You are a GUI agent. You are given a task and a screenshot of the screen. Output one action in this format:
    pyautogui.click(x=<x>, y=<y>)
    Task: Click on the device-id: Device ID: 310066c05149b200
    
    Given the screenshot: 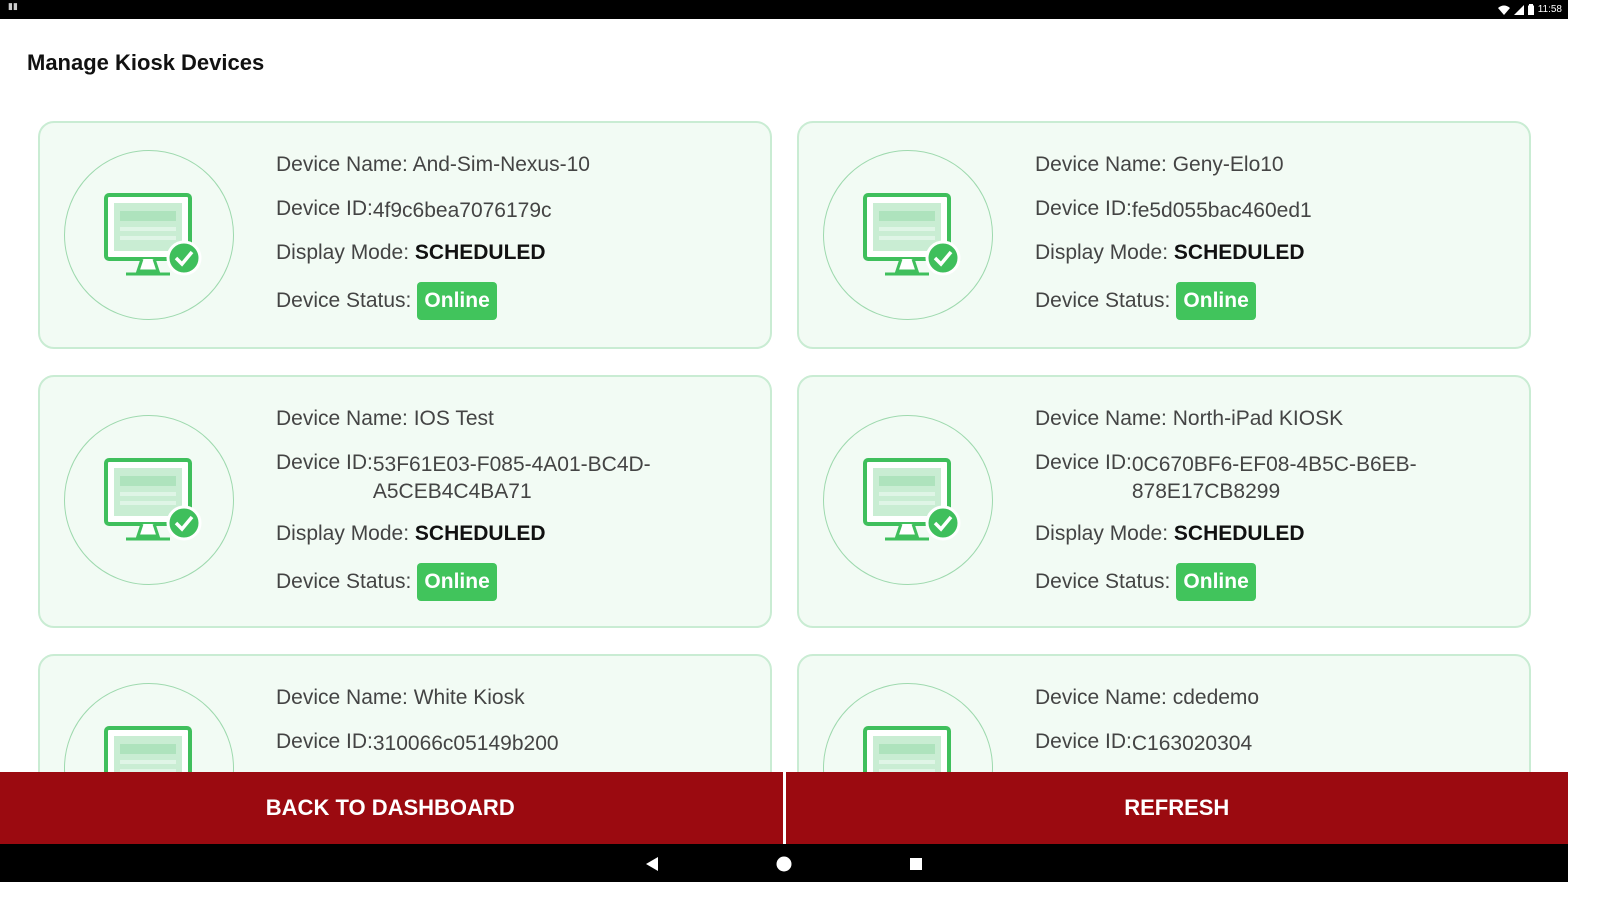 What is the action you would take?
    pyautogui.click(x=474, y=743)
    